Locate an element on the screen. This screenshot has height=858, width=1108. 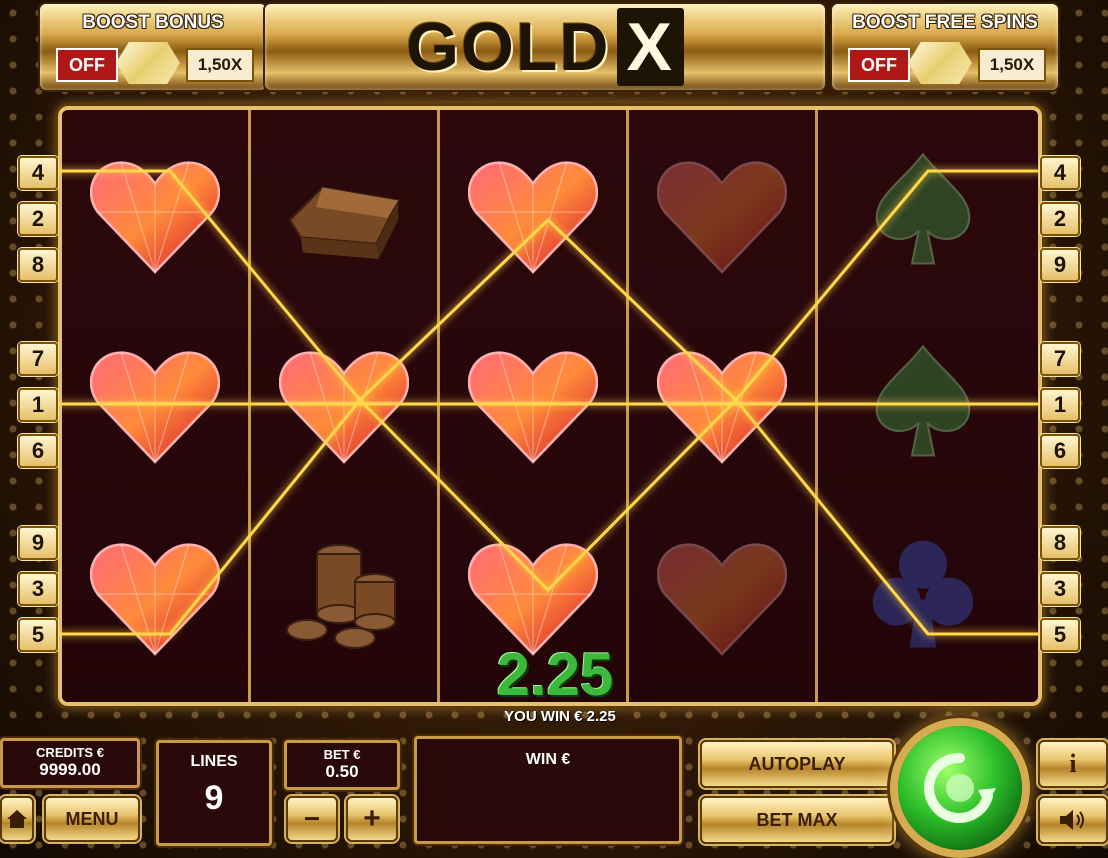
sound-button is located at coordinates (1073, 820).